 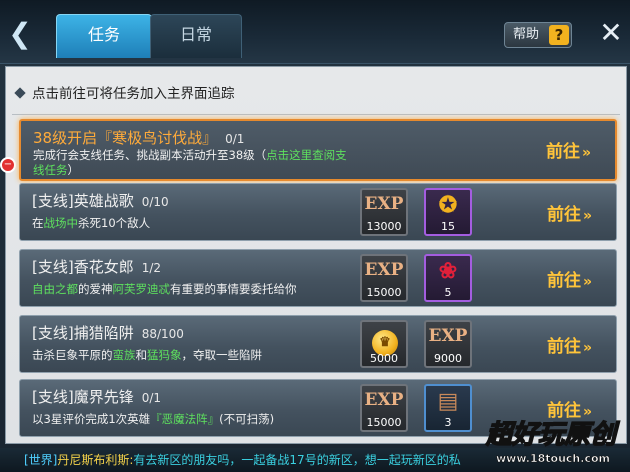 What do you see at coordinates (384, 344) in the screenshot?
I see `reward-slot: ♛ 5000` at bounding box center [384, 344].